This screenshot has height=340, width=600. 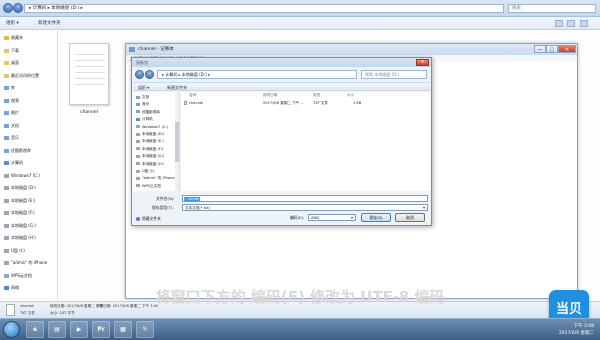 I want to click on sidebar-item-1: 下载, so click(x=11, y=50).